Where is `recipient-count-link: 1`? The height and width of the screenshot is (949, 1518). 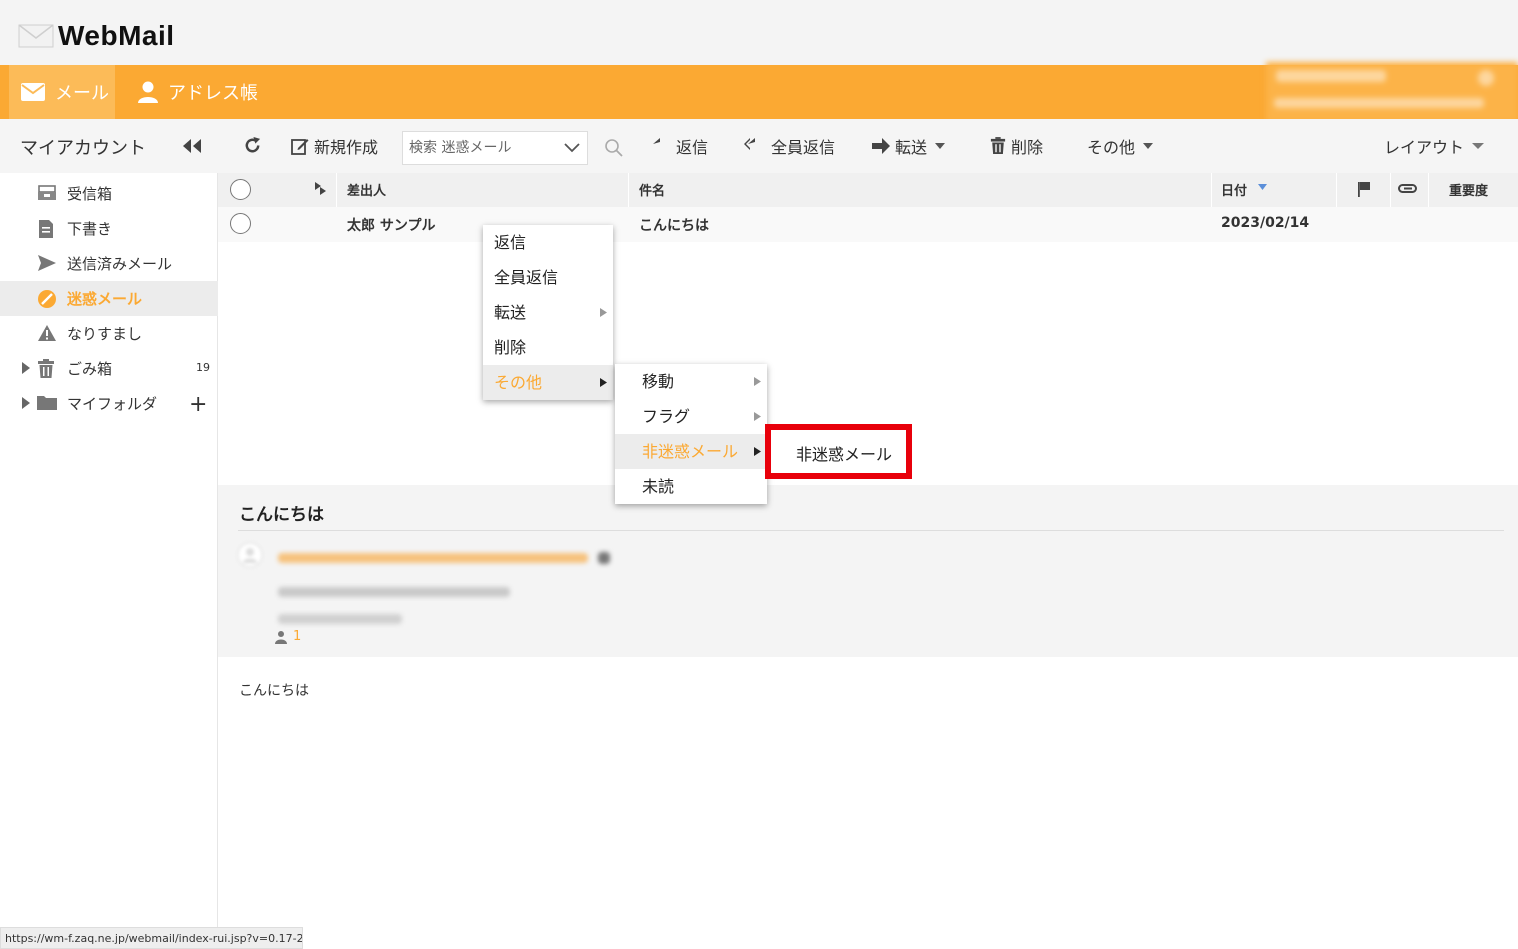 recipient-count-link: 1 is located at coordinates (297, 636).